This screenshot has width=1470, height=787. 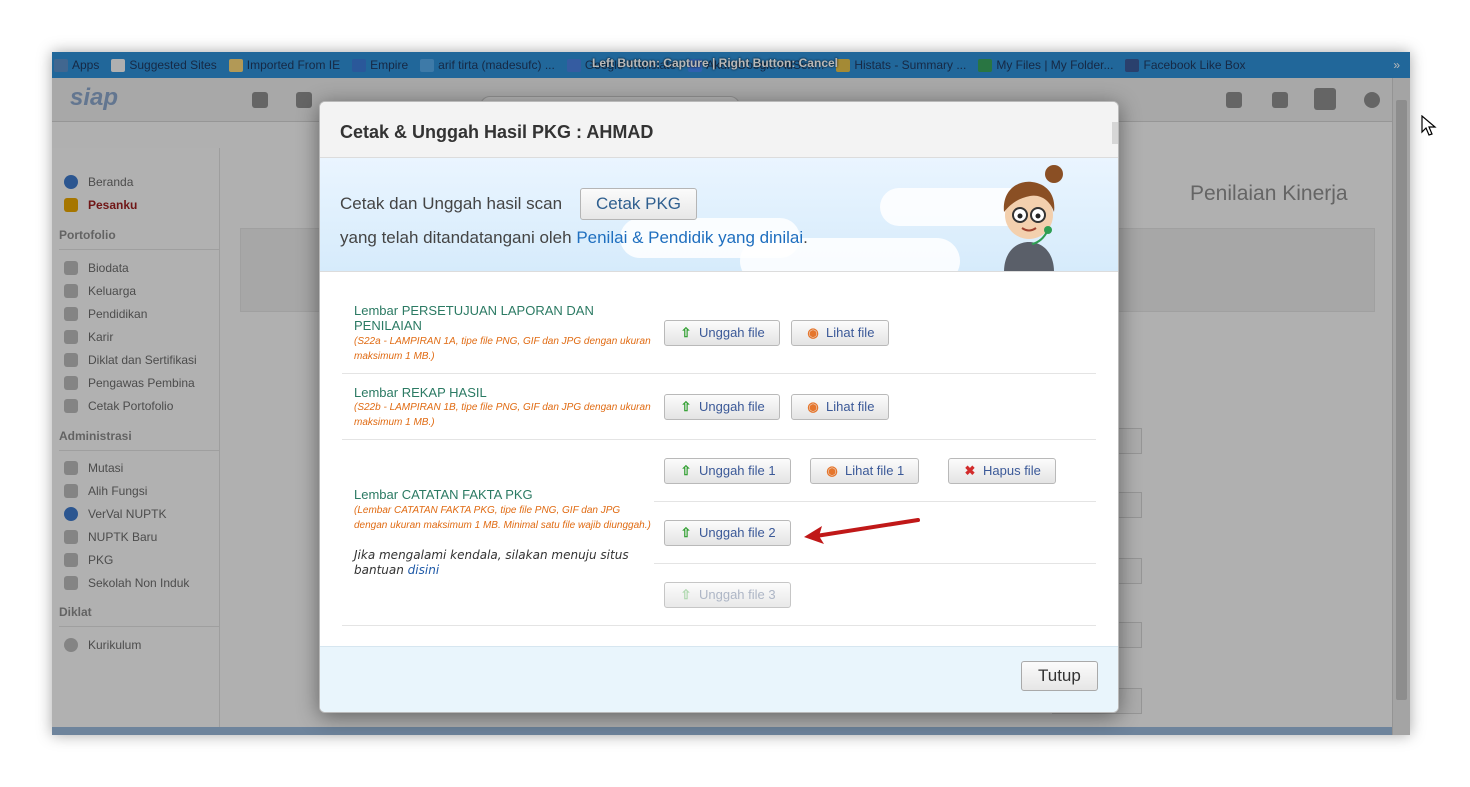 What do you see at coordinates (260, 100) in the screenshot?
I see `cube-icon` at bounding box center [260, 100].